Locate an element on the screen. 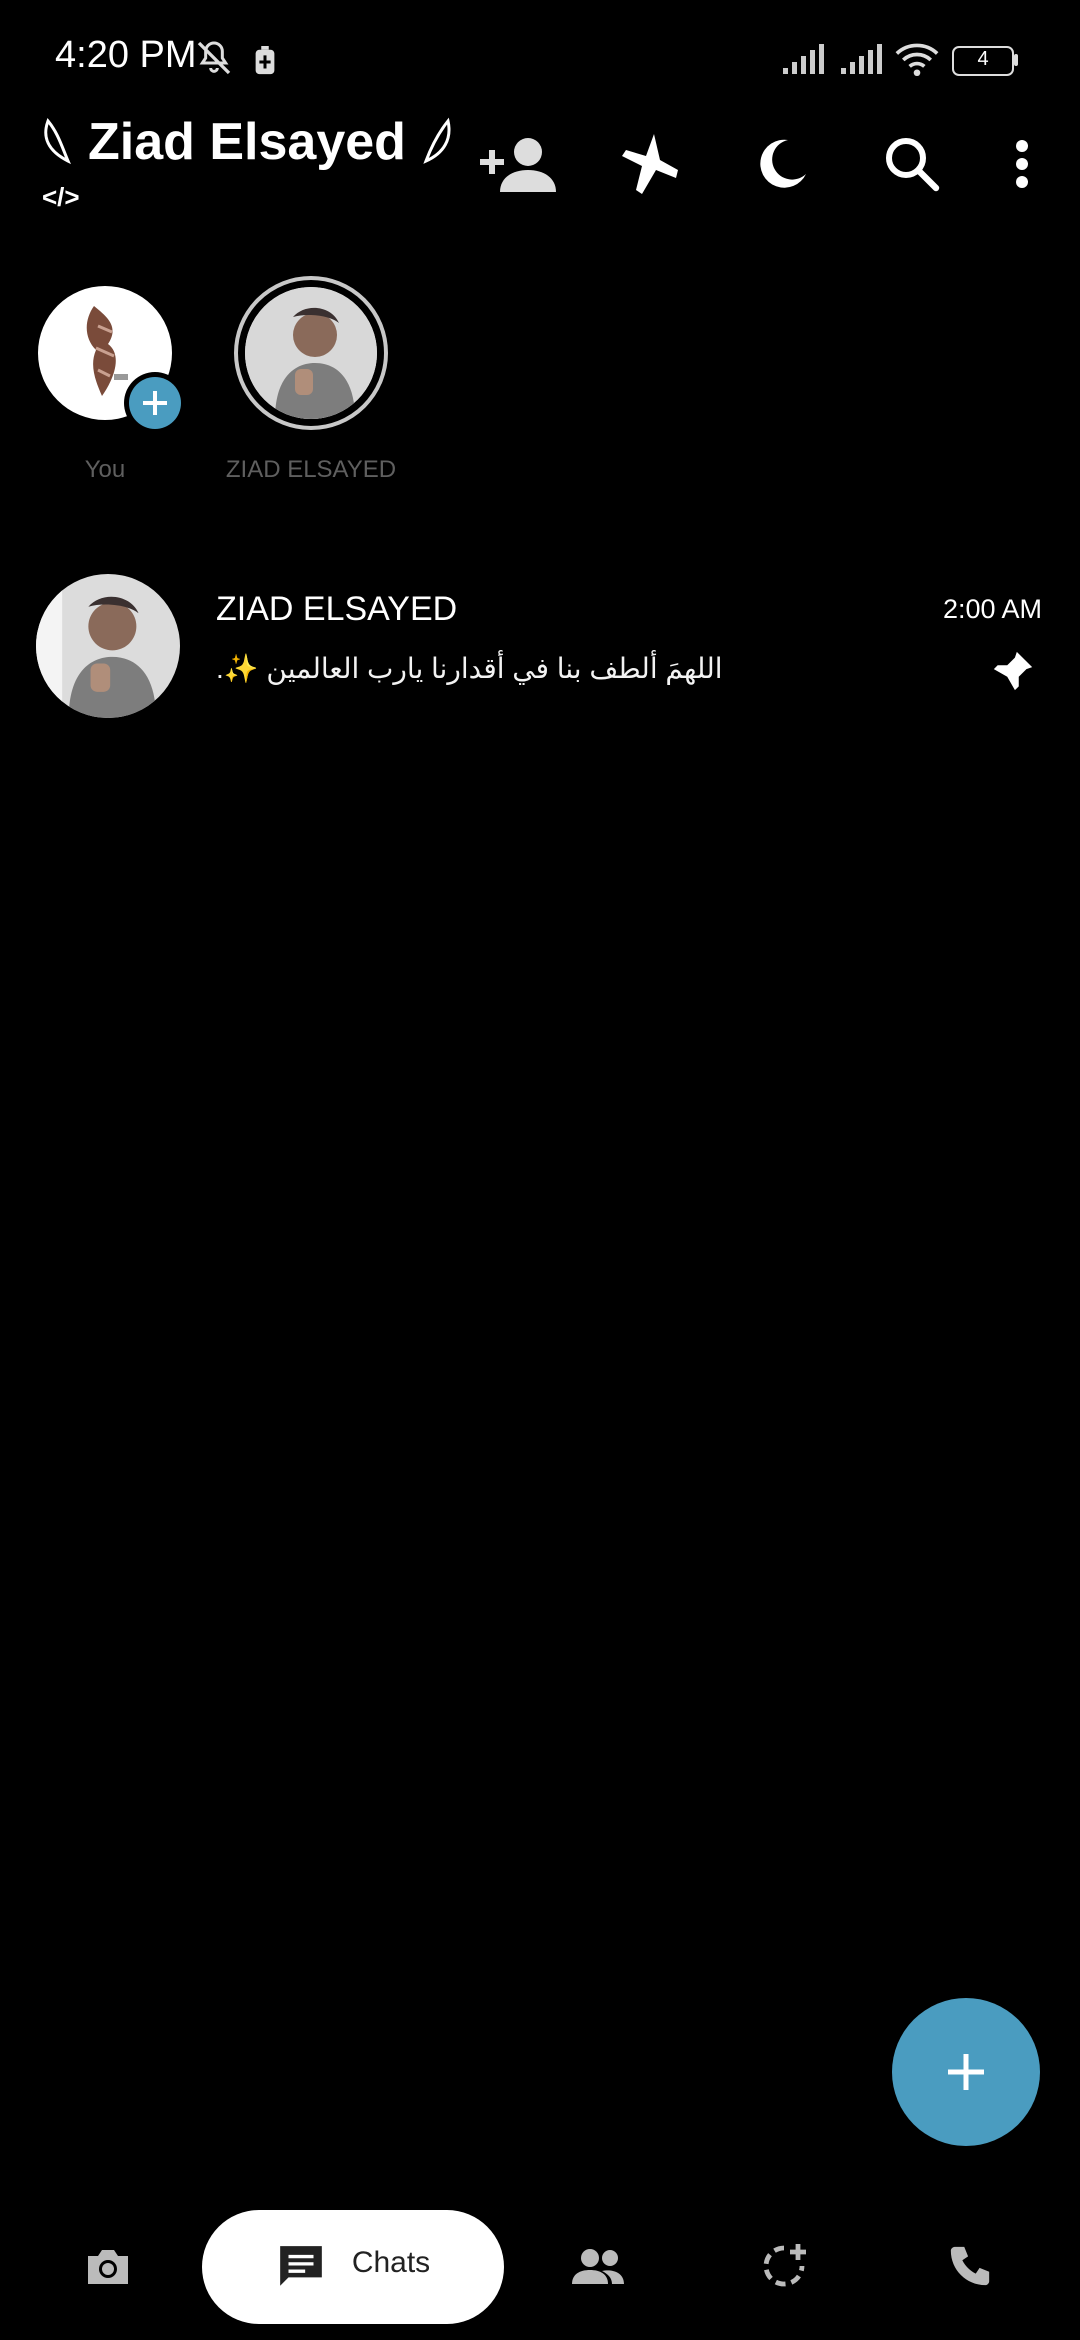  more-vert-icon is located at coordinates (1022, 164).